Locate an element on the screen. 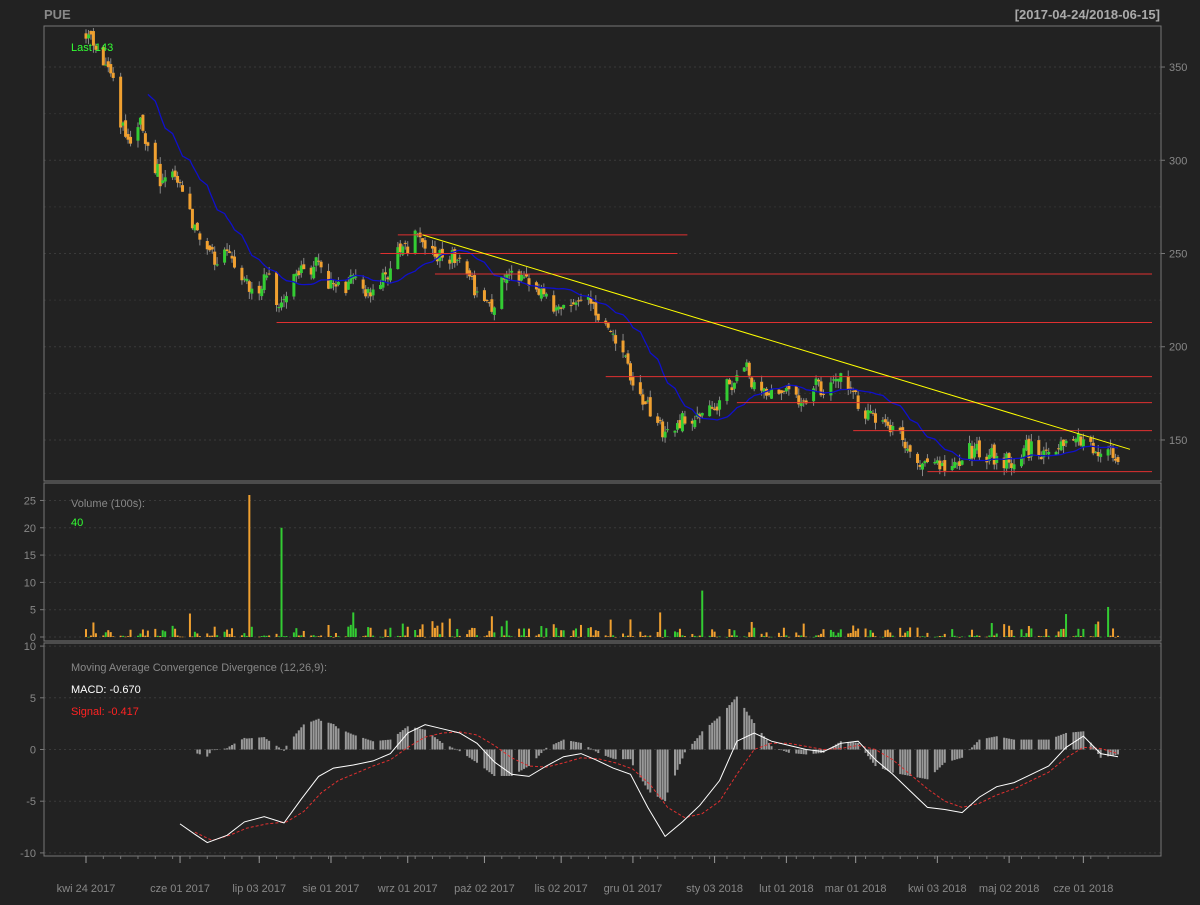 This screenshot has width=1200, height=905. volume-ytick-label: 10 is located at coordinates (30, 583).